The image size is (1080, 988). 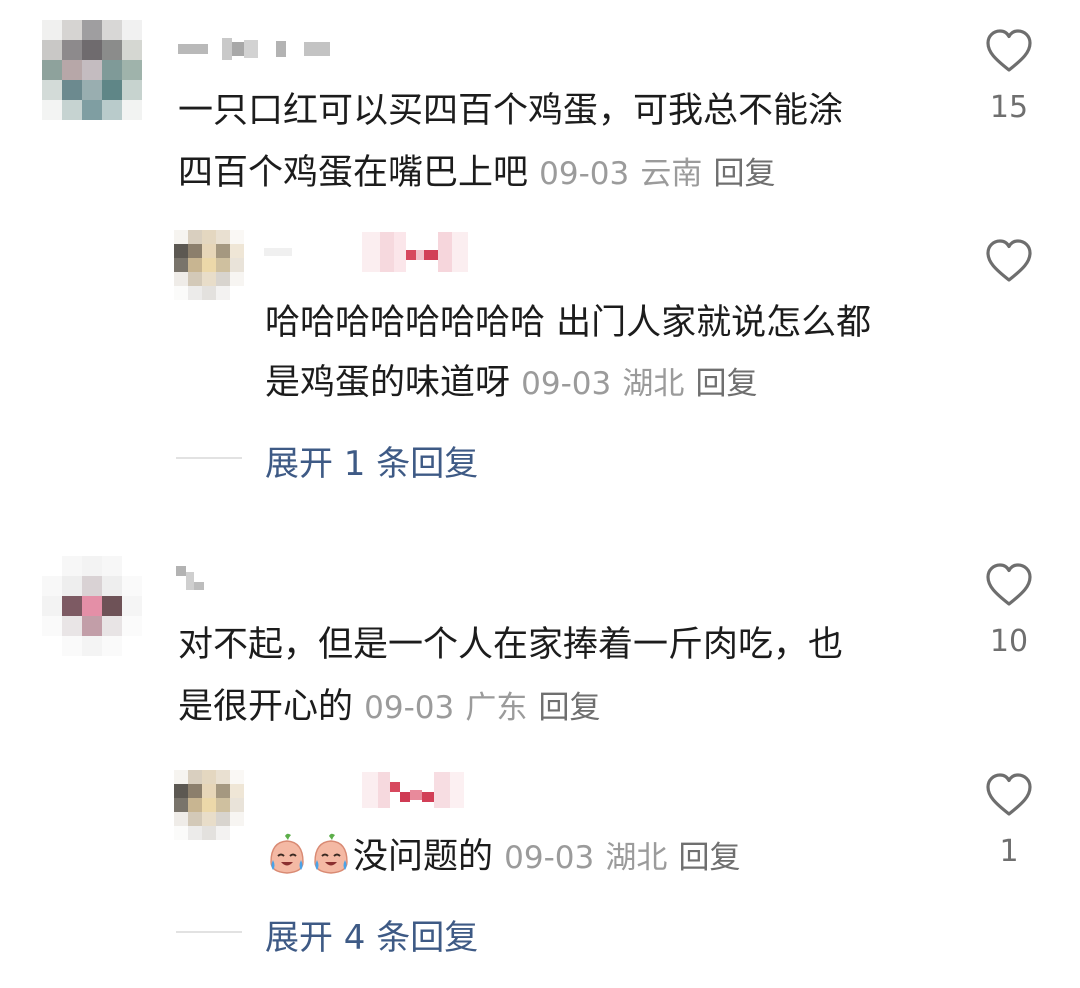 I want to click on comment-text-line2: 是很开心的 09-03 广东 回复, so click(x=389, y=707).